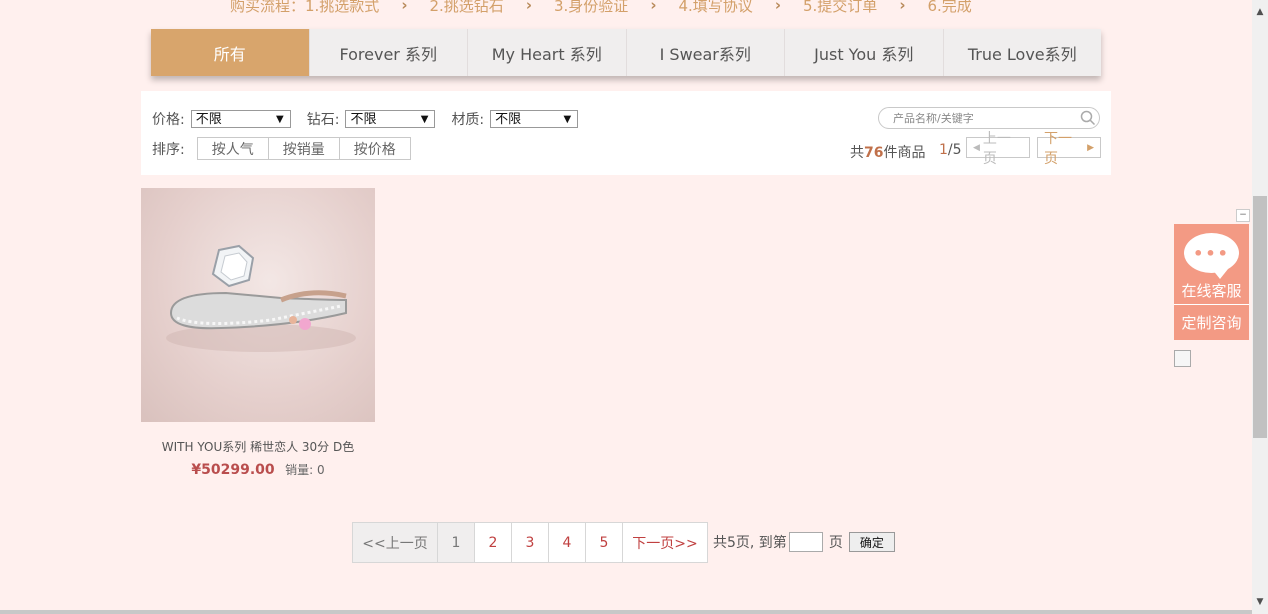 This screenshot has width=1268, height=614. I want to click on pagination-prev: <<上一页, so click(395, 542).